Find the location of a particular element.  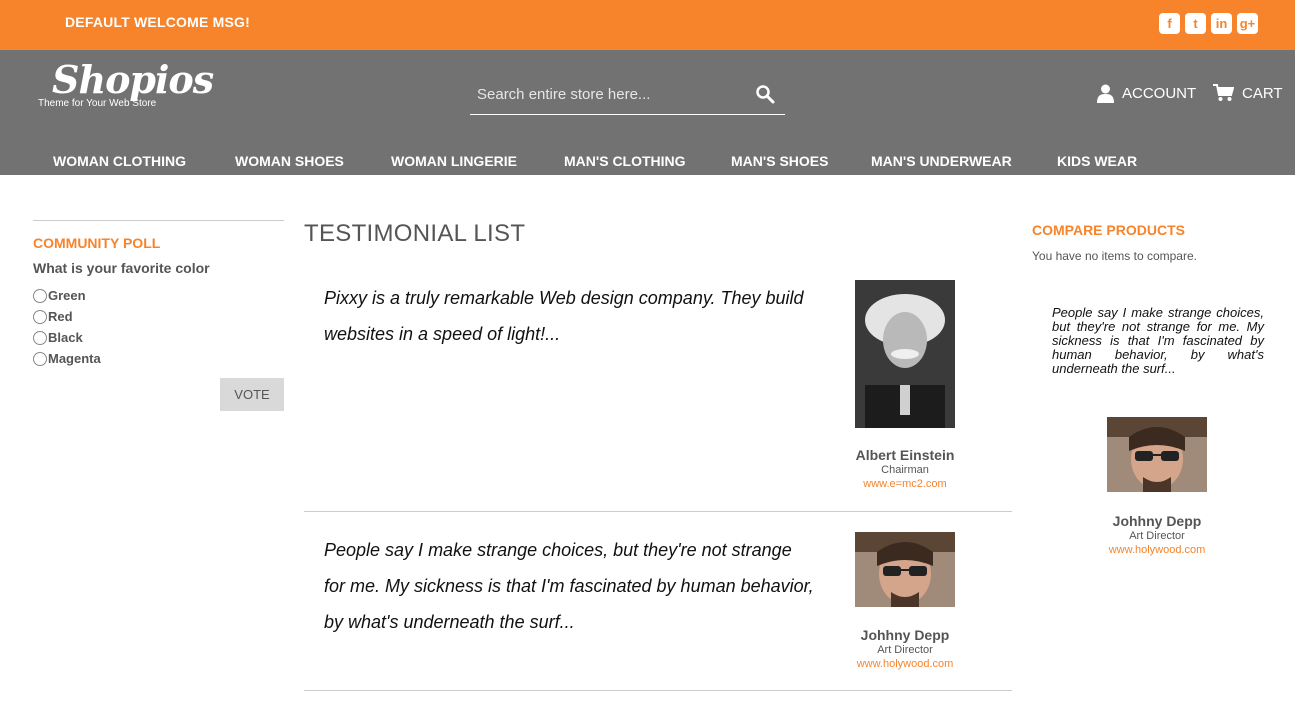

nav-kids-wear: KIDS WEAR is located at coordinates (1097, 161).